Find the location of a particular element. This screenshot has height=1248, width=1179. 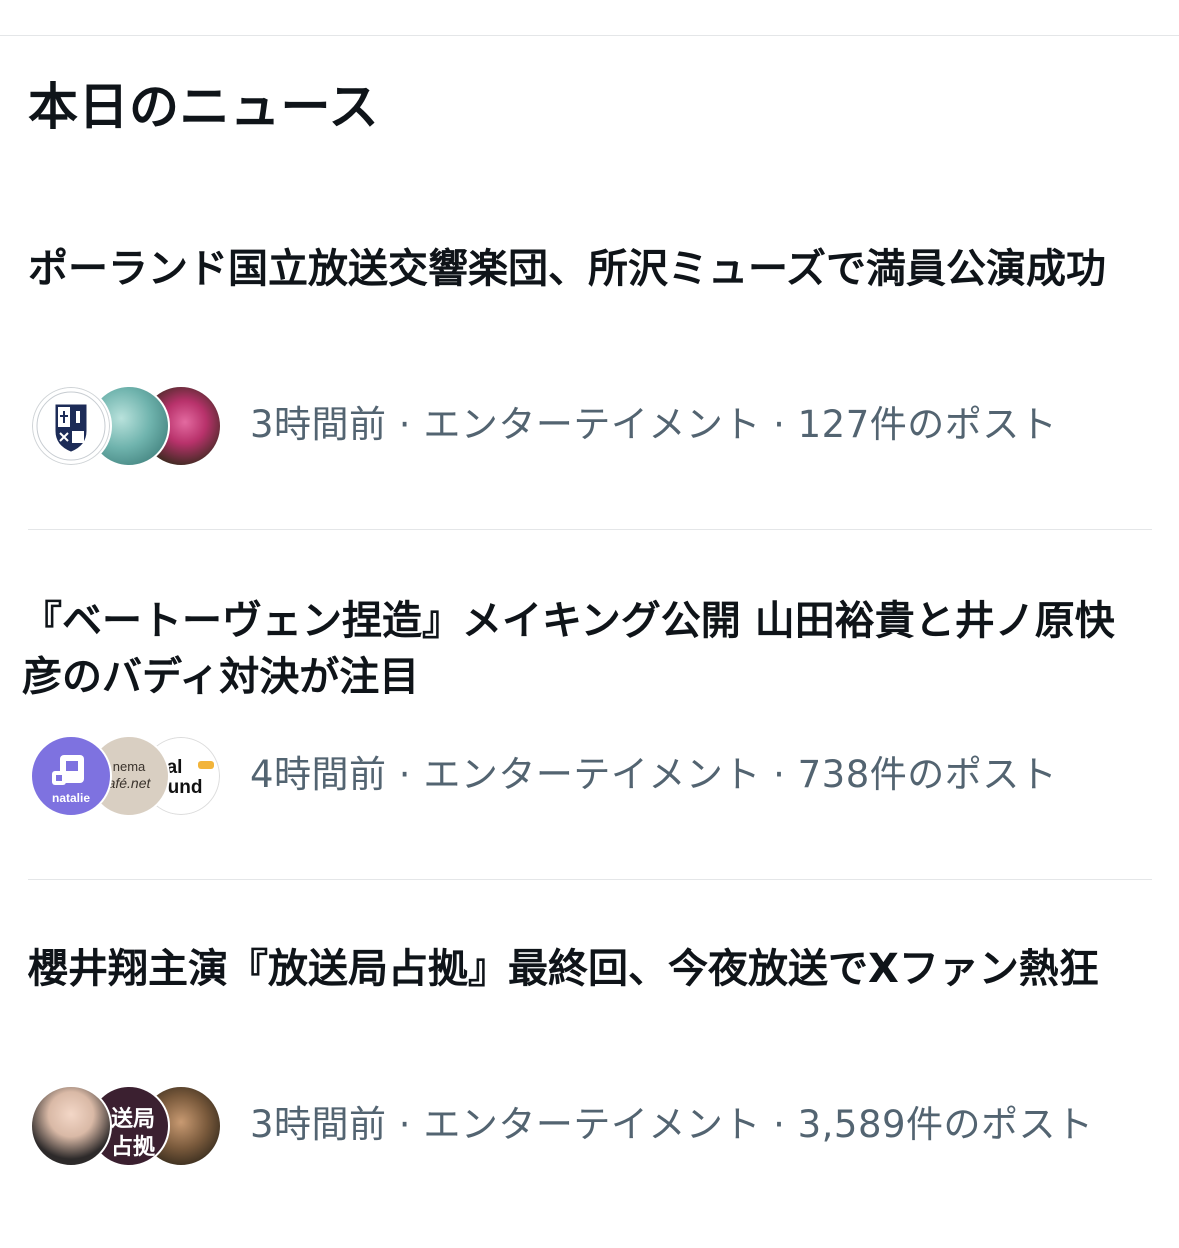

avatar-stack: 送局 占拠 is located at coordinates (130, 1125).